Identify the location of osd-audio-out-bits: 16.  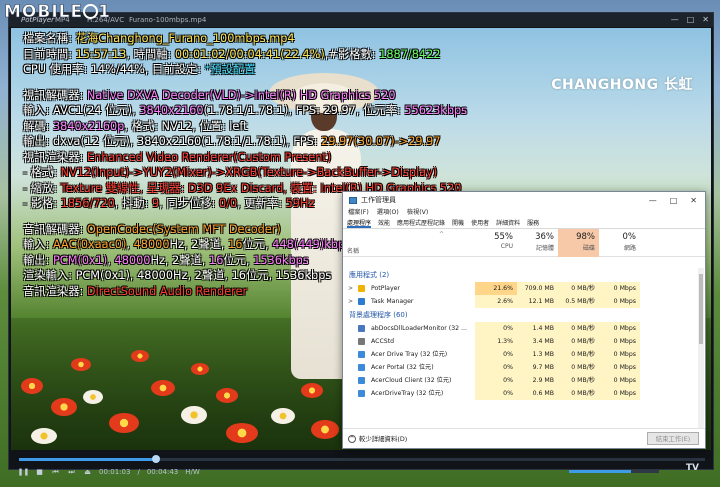
(216, 260).